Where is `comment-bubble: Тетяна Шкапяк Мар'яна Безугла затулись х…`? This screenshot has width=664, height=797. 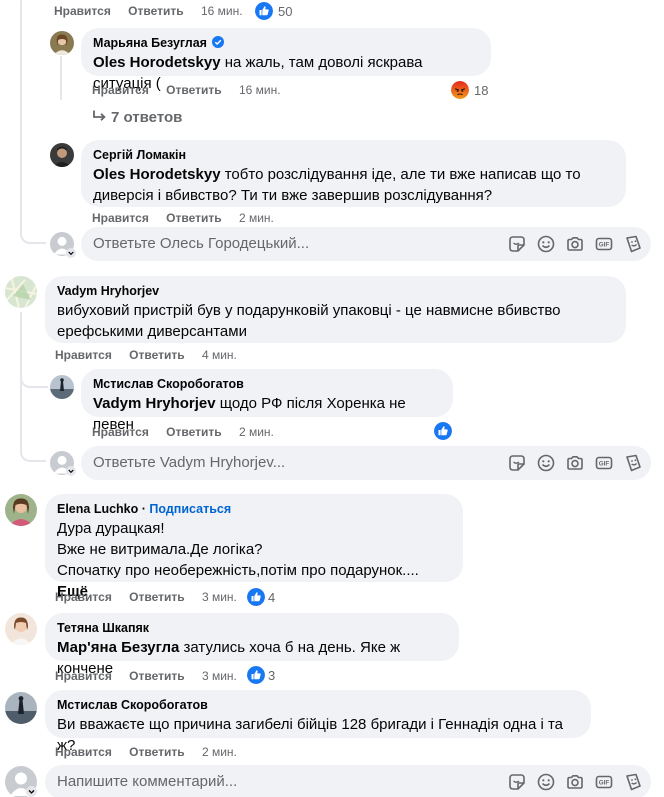 comment-bubble: Тетяна Шкапяк Мар'яна Безугла затулись х… is located at coordinates (252, 645).